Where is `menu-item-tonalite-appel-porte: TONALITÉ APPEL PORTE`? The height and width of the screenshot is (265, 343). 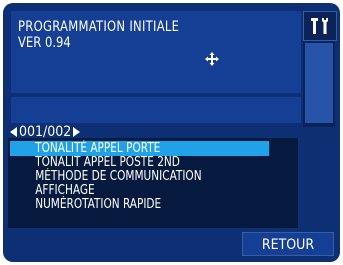 menu-item-tonalite-appel-porte: TONALITÉ APPEL PORTE is located at coordinates (140, 148).